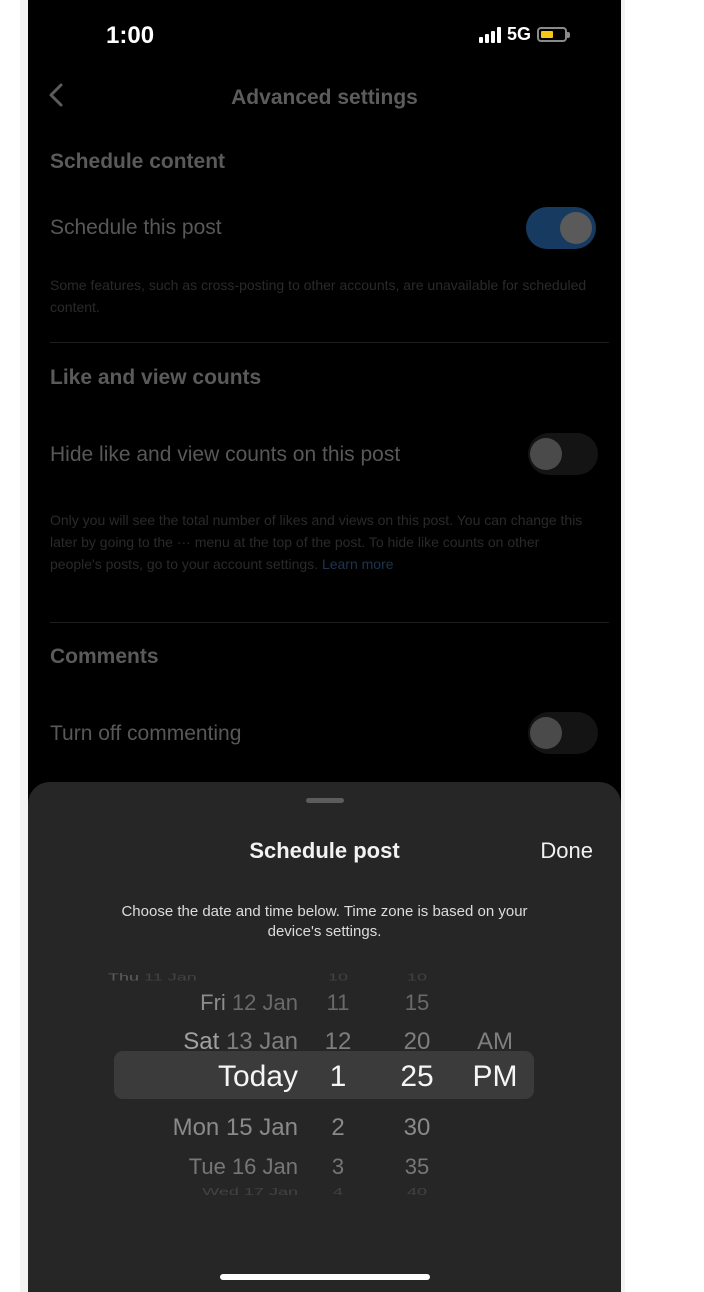  Describe the element at coordinates (417, 1192) in the screenshot. I see `minute-option: 40` at that location.